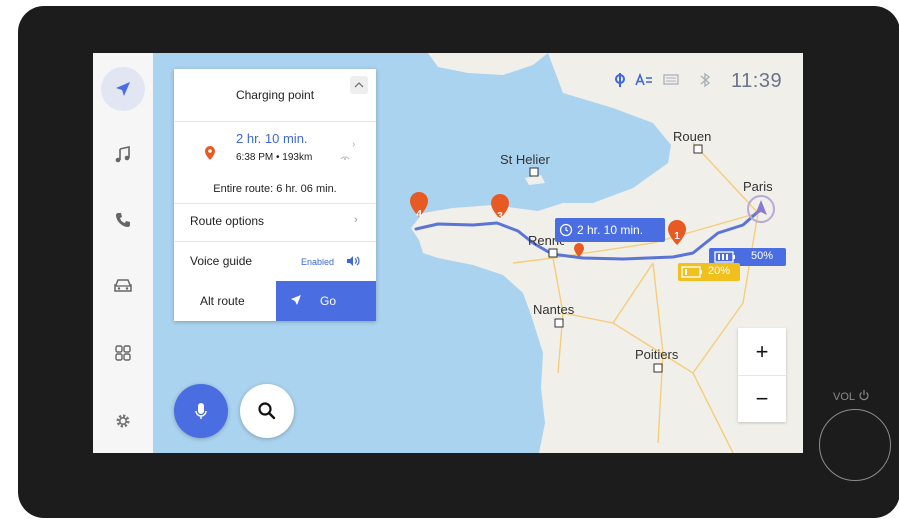 This screenshot has height=519, width=899. I want to click on battery-arrival-text: 20%, so click(719, 271).